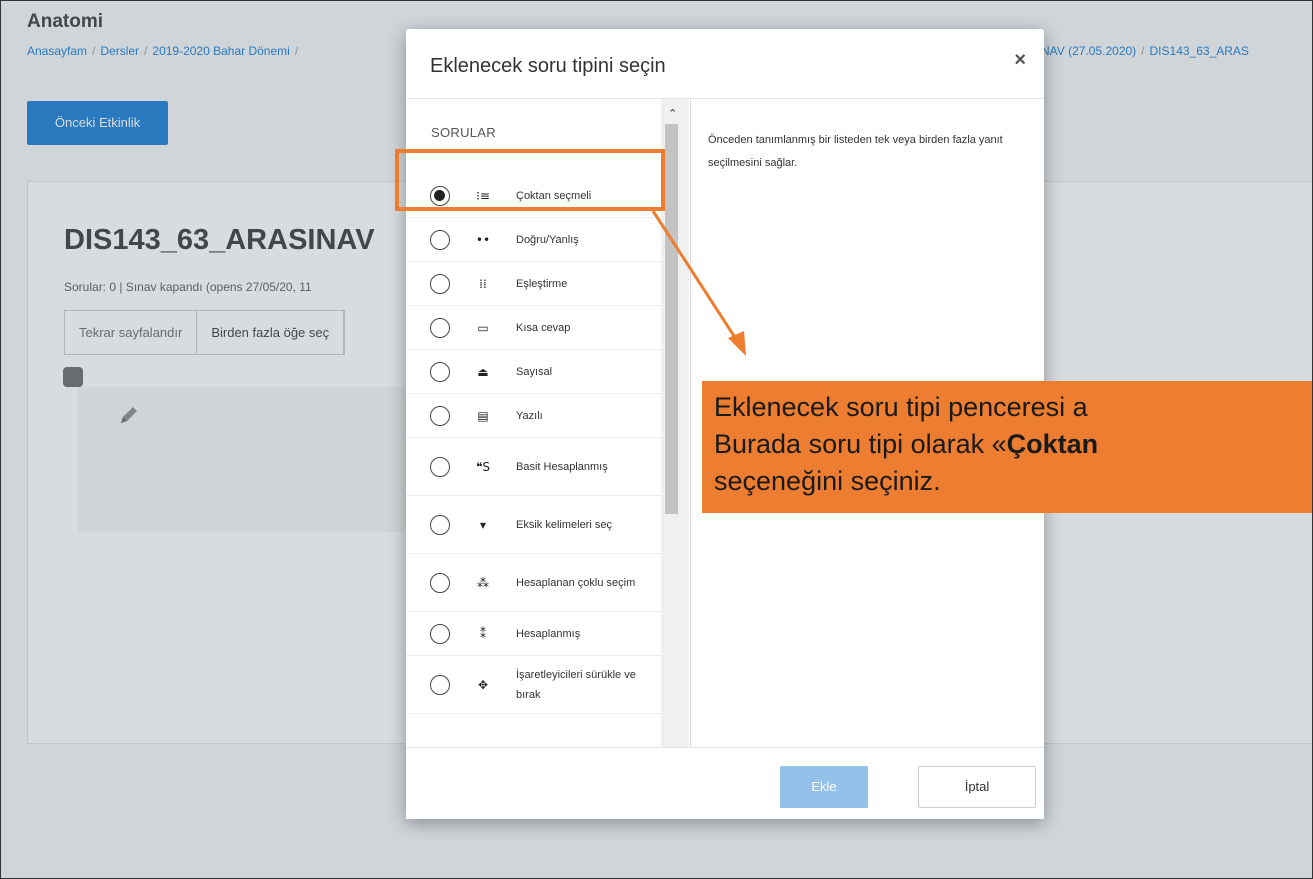 The height and width of the screenshot is (879, 1313). Describe the element at coordinates (827, 481) in the screenshot. I see `annotation-line-3: seçeneğini seçiniz.` at that location.